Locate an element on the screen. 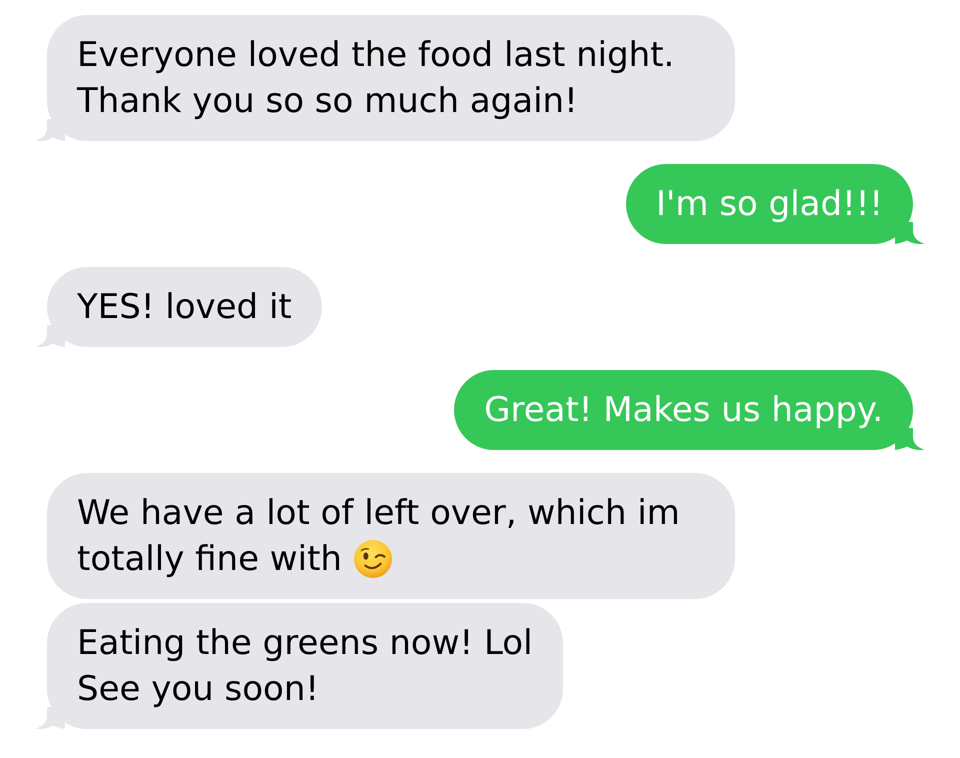 The height and width of the screenshot is (758, 960). message-text: Eating the greens now! Lol See you soon! is located at coordinates (305, 666).